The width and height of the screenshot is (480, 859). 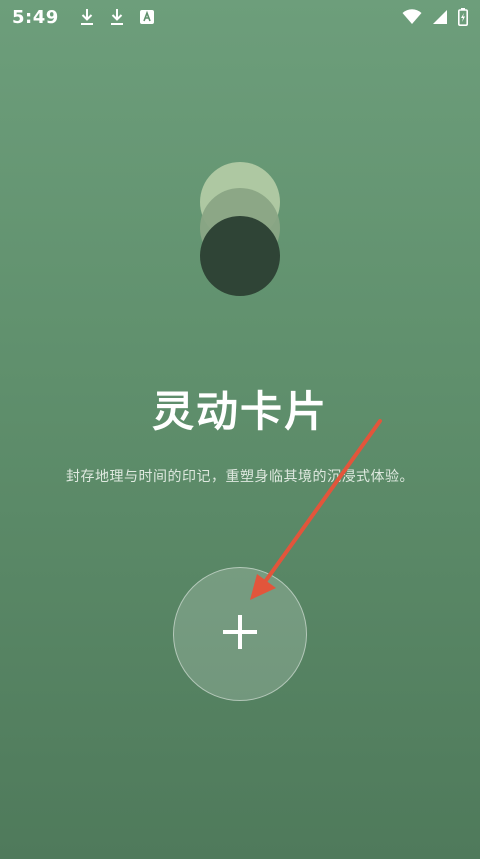 What do you see at coordinates (240, 256) in the screenshot?
I see `logo-dot-dark` at bounding box center [240, 256].